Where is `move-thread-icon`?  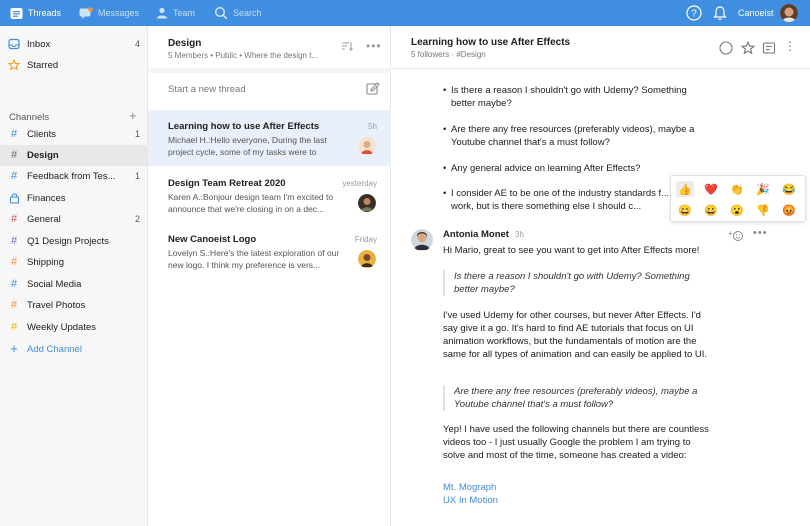
move-thread-icon is located at coordinates (769, 48).